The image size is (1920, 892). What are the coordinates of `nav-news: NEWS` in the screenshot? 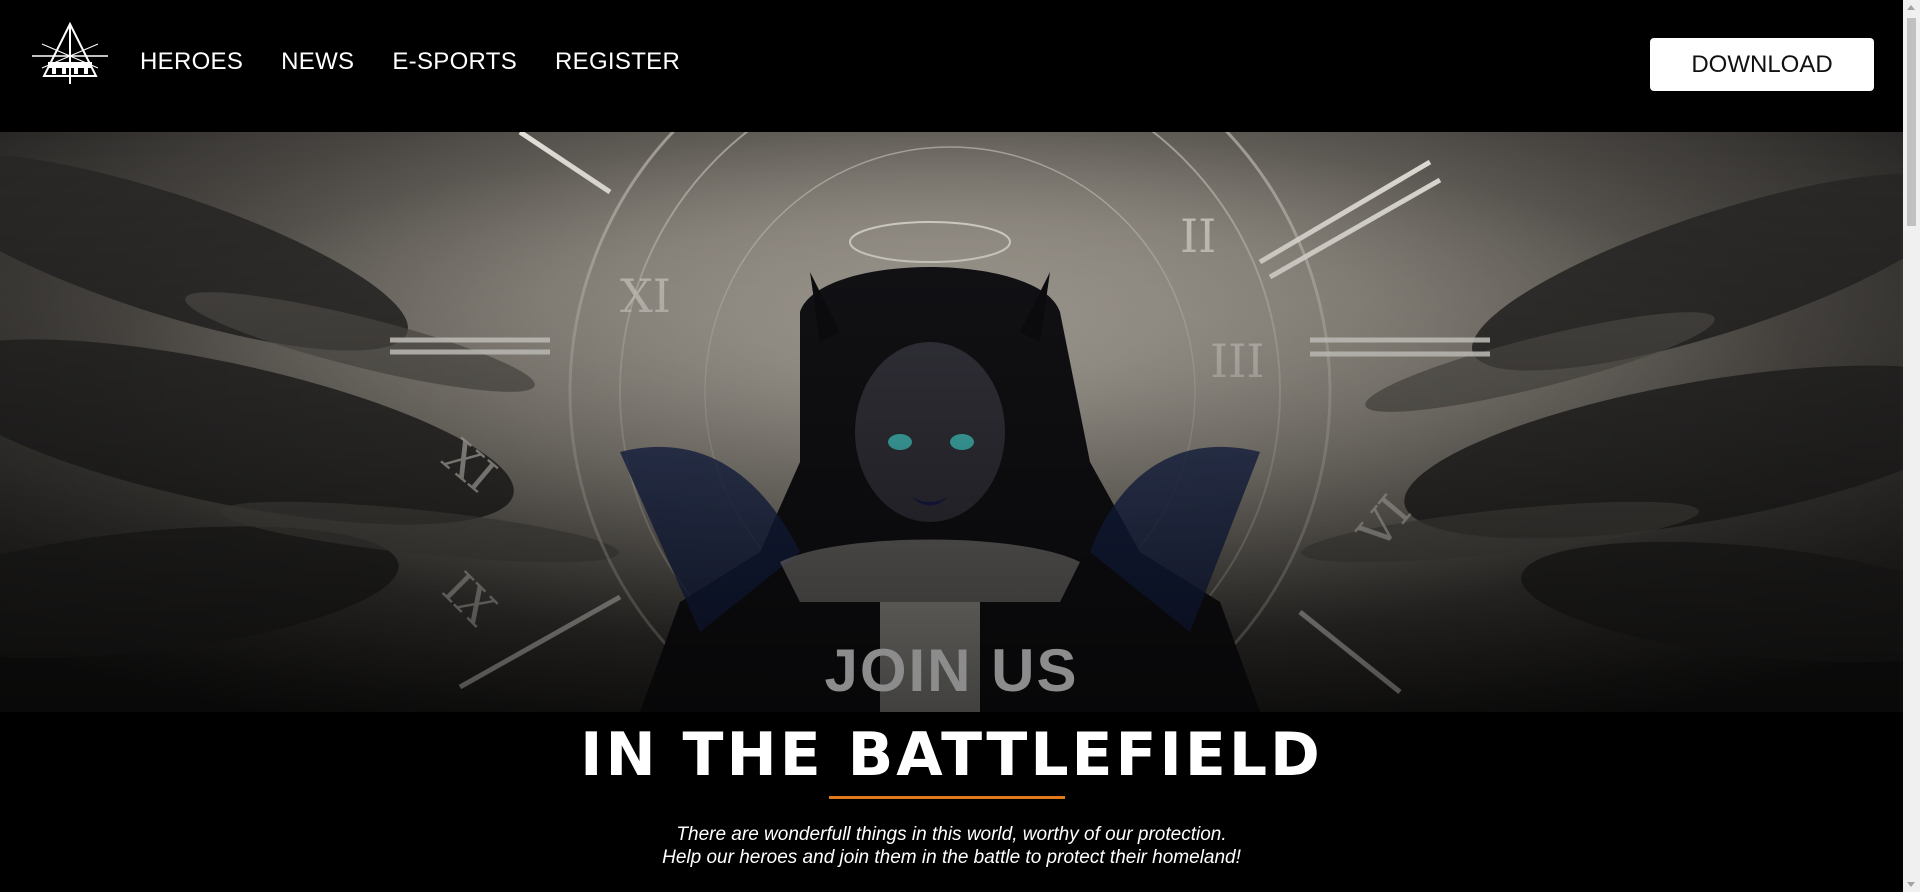 It's located at (317, 62).